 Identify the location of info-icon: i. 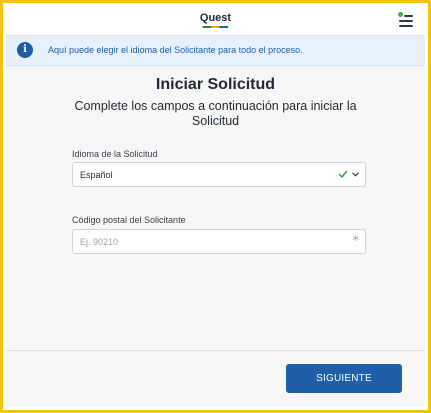
(25, 50).